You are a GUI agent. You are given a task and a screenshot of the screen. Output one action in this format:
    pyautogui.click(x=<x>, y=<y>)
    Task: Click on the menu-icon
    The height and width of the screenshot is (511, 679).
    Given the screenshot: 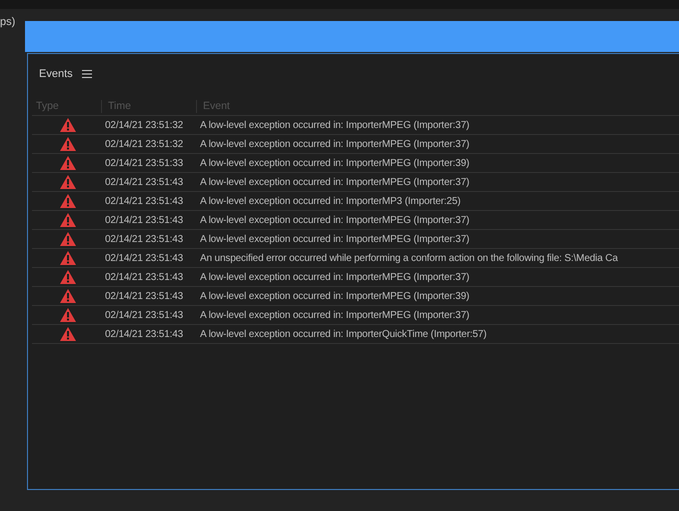 What is the action you would take?
    pyautogui.click(x=87, y=74)
    